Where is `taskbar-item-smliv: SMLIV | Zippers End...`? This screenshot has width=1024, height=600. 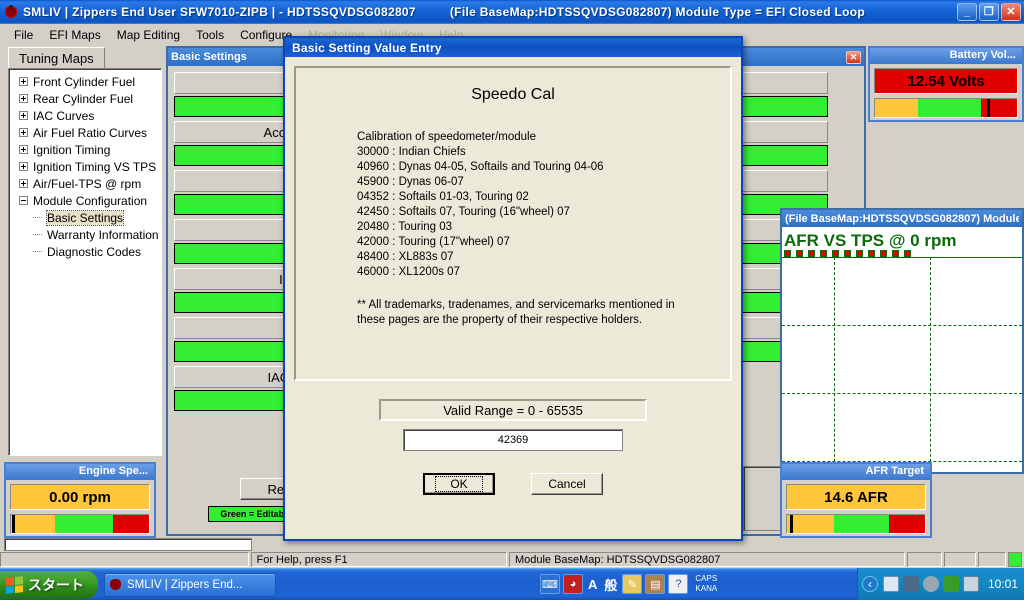 taskbar-item-smliv: SMLIV | Zippers End... is located at coordinates (190, 584).